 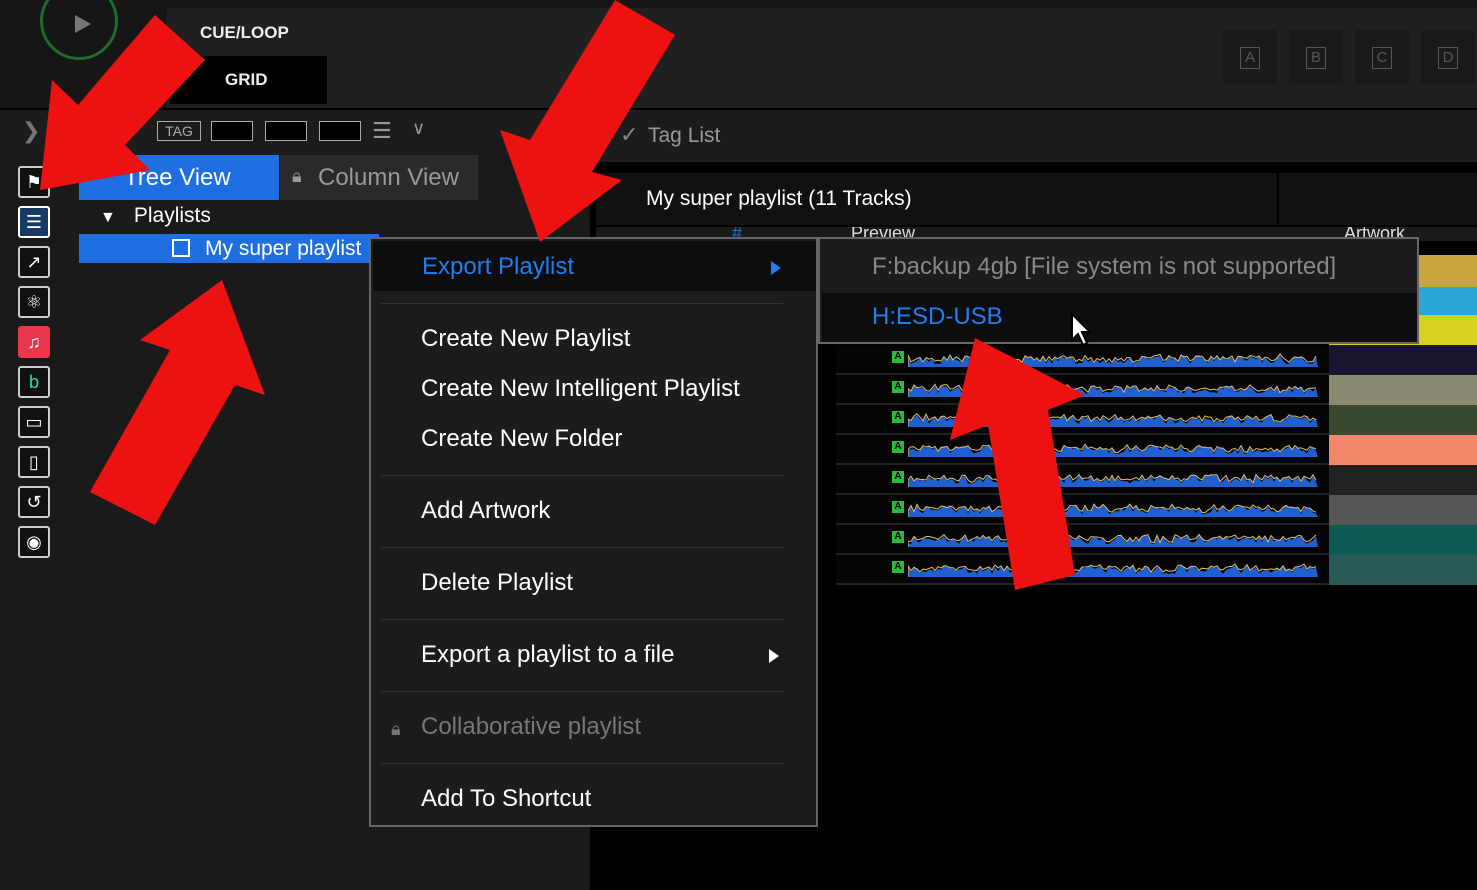 I want to click on tag-list-icon: ✓, so click(x=629, y=134).